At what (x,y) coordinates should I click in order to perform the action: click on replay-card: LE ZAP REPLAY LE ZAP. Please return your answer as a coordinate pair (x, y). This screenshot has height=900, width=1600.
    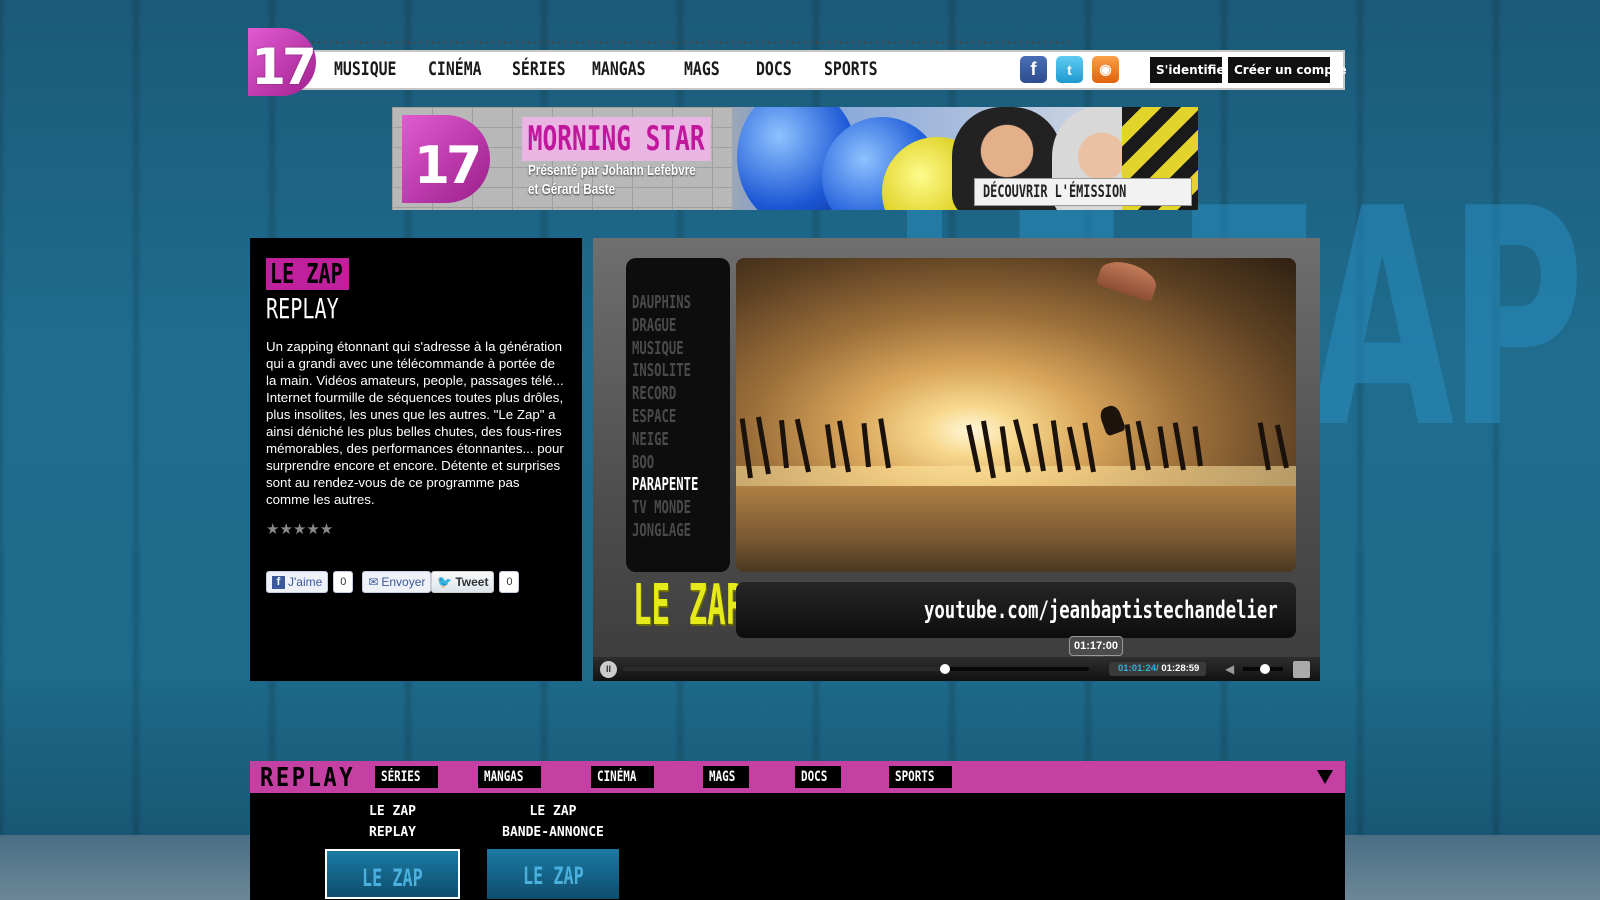
    Looking at the image, I should click on (392, 850).